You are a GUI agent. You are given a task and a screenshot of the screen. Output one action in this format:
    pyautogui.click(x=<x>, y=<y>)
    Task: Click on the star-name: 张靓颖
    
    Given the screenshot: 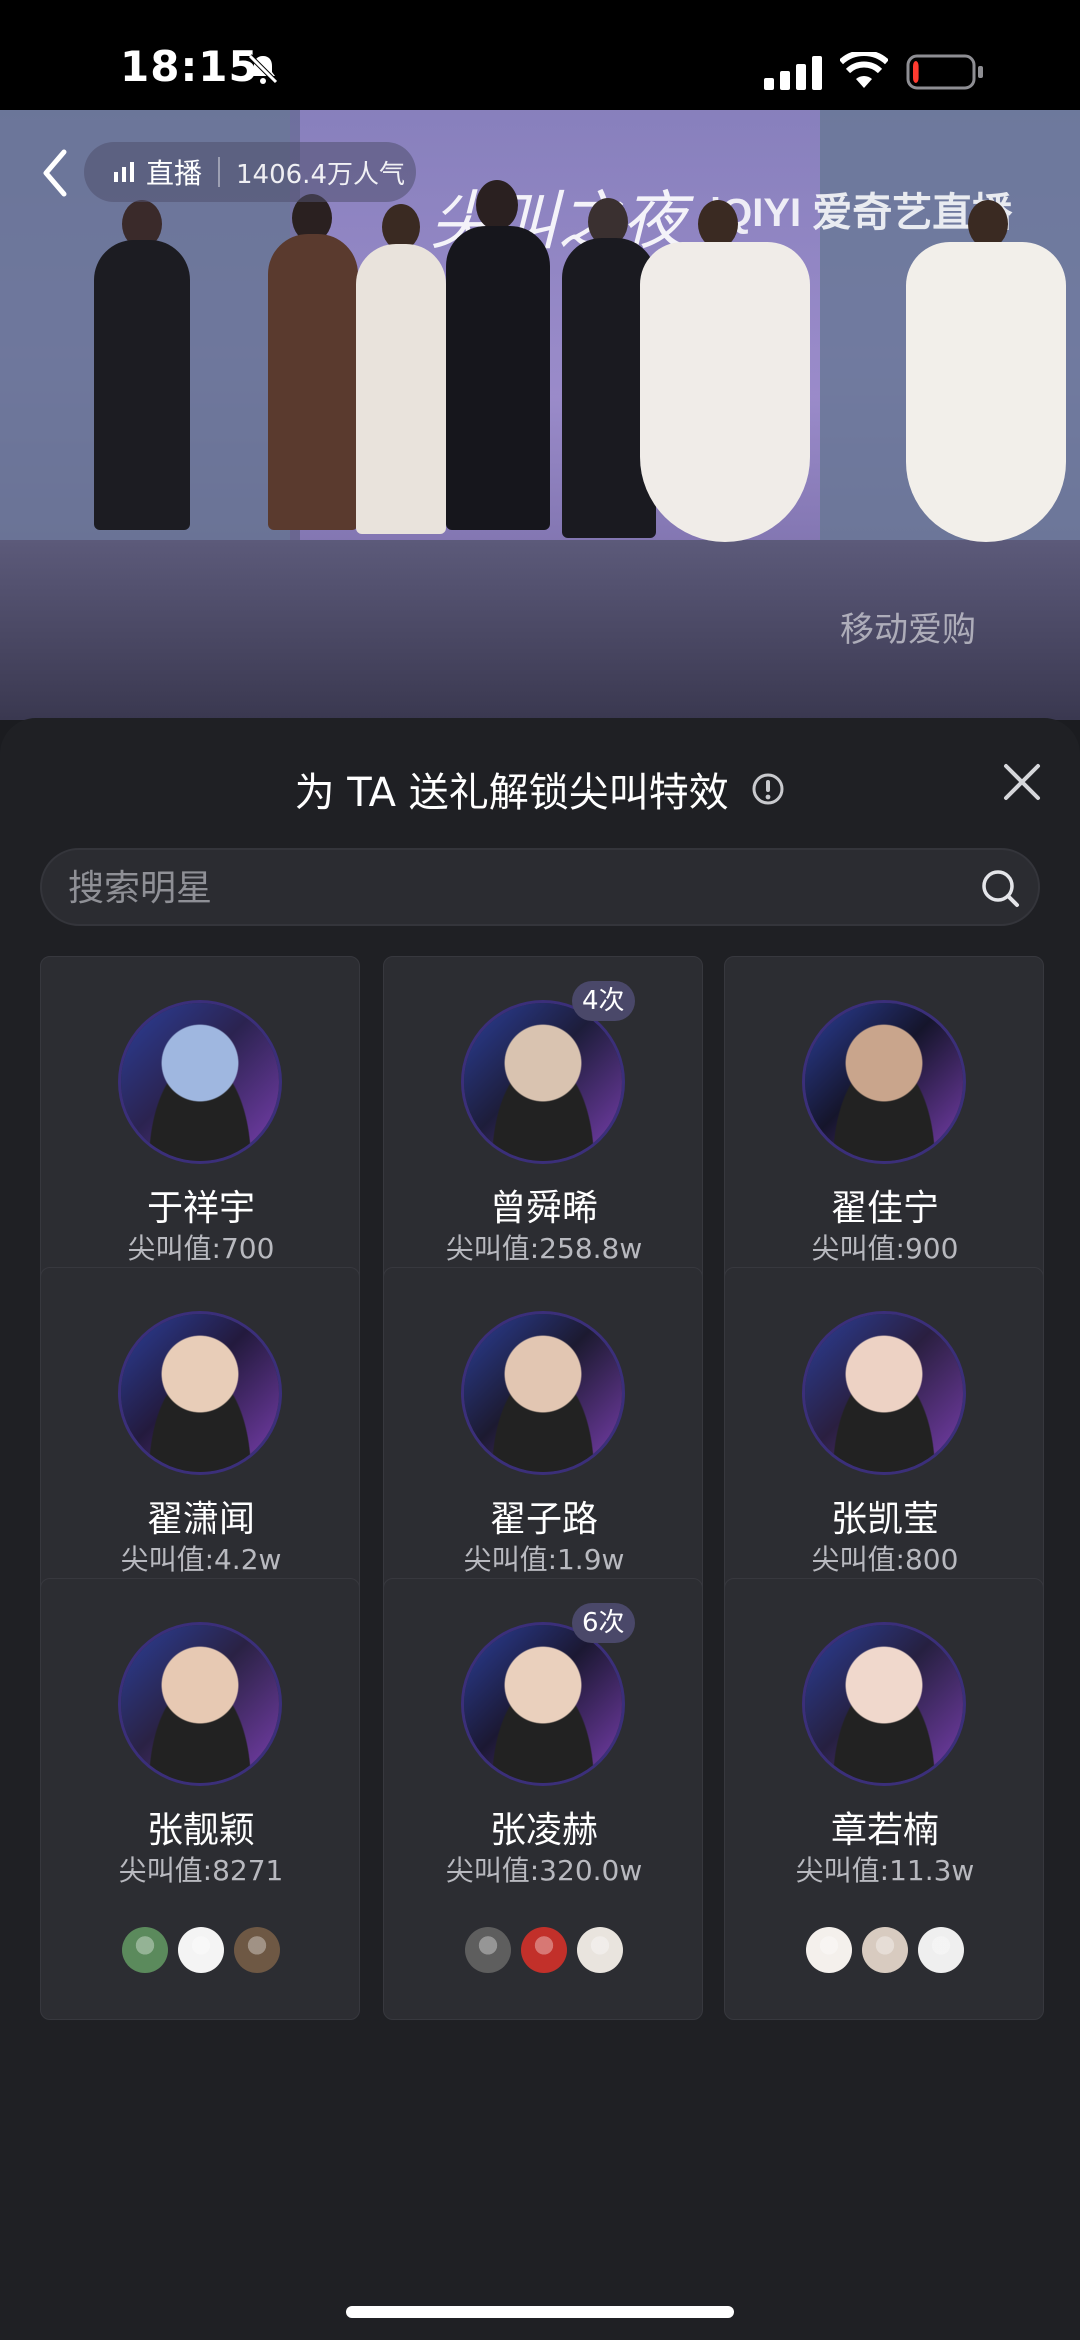 What is the action you would take?
    pyautogui.click(x=200, y=1830)
    